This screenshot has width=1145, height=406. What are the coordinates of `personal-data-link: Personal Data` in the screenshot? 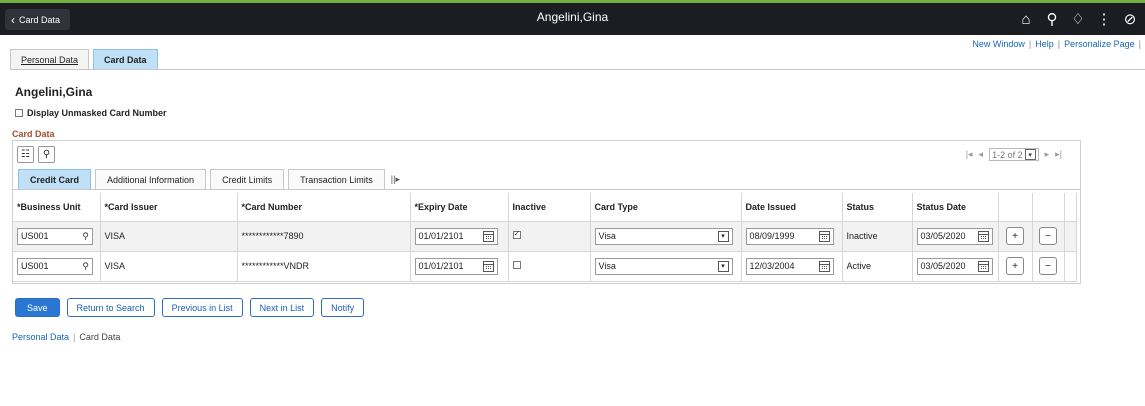 It's located at (40, 337).